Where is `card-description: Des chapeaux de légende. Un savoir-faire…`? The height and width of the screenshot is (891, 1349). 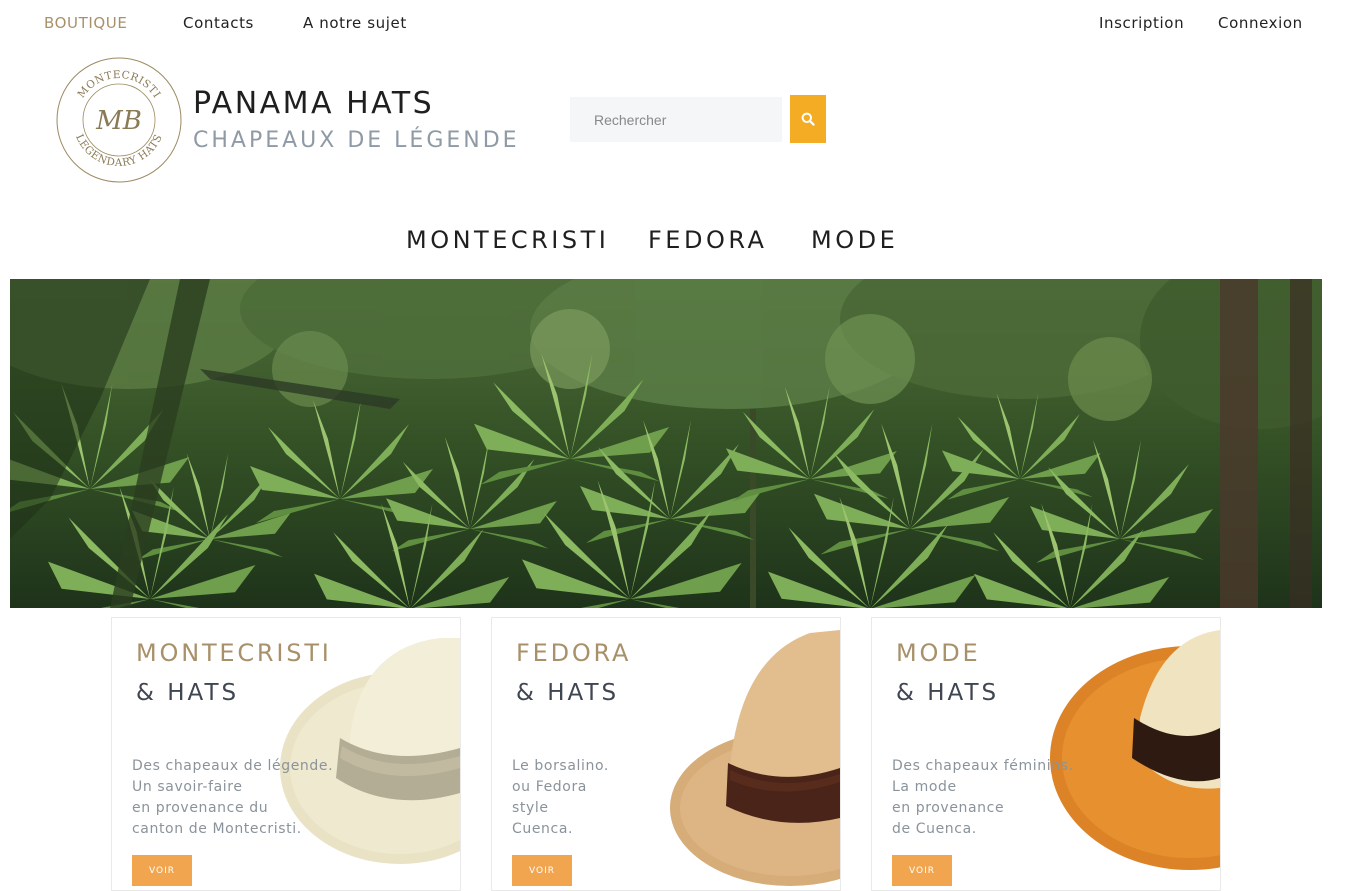 card-description: Des chapeaux de légende. Un savoir-faire… is located at coordinates (232, 798).